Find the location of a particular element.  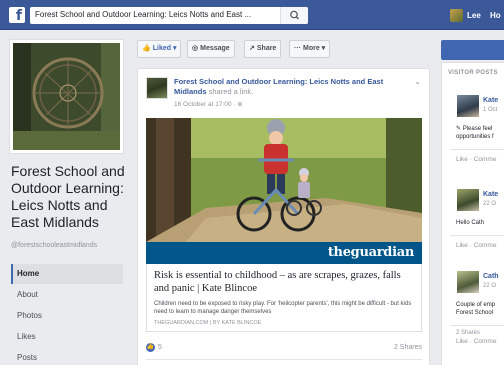

search-icon is located at coordinates (294, 15).